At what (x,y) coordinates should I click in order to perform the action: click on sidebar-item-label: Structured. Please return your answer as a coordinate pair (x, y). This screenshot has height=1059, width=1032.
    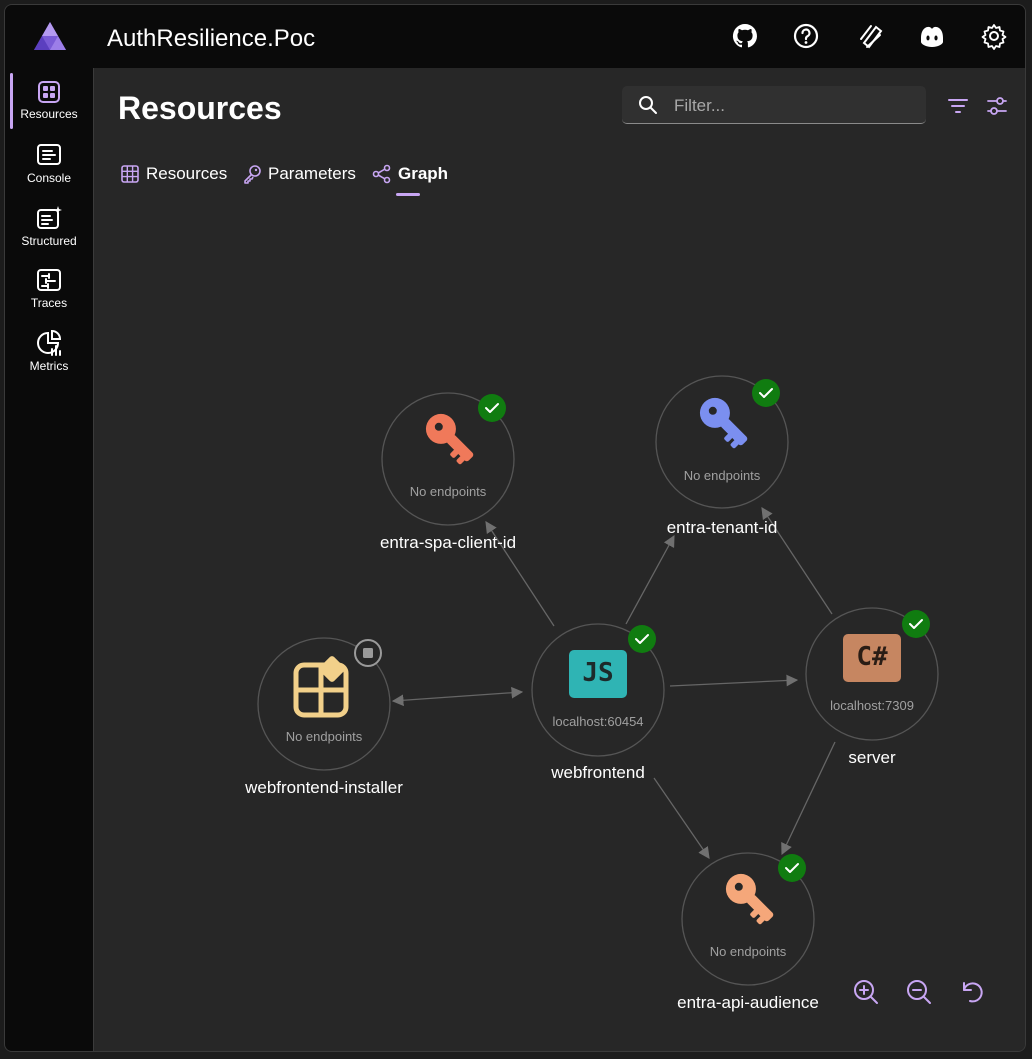
    Looking at the image, I should click on (49, 241).